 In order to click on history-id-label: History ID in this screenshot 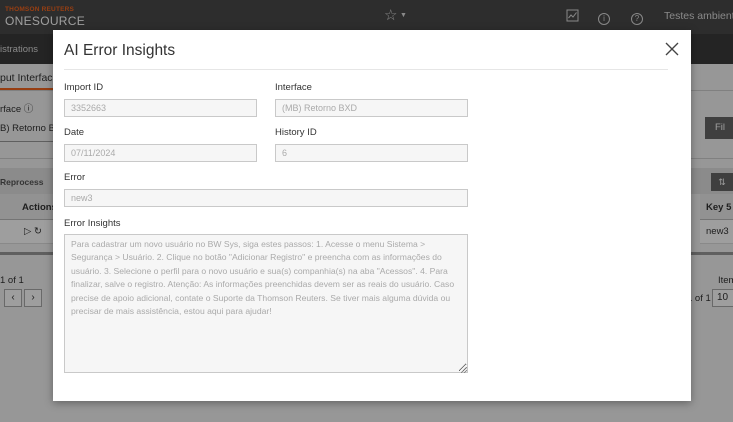, I will do `click(296, 132)`.